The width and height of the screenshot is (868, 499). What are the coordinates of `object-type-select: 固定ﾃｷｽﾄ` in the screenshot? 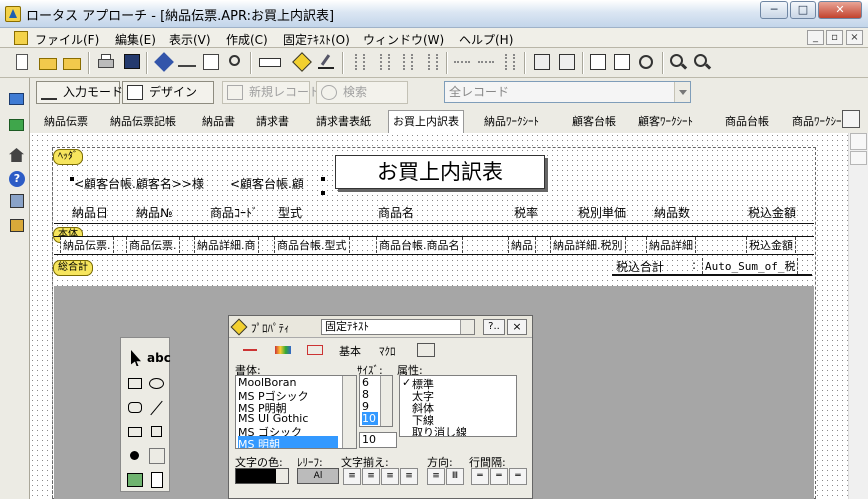 It's located at (398, 327).